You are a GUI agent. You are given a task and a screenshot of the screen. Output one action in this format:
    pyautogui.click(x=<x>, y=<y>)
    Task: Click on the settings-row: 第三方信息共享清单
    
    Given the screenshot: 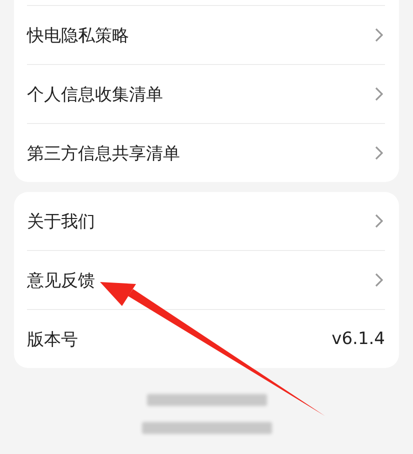 What is the action you would take?
    pyautogui.click(x=206, y=152)
    